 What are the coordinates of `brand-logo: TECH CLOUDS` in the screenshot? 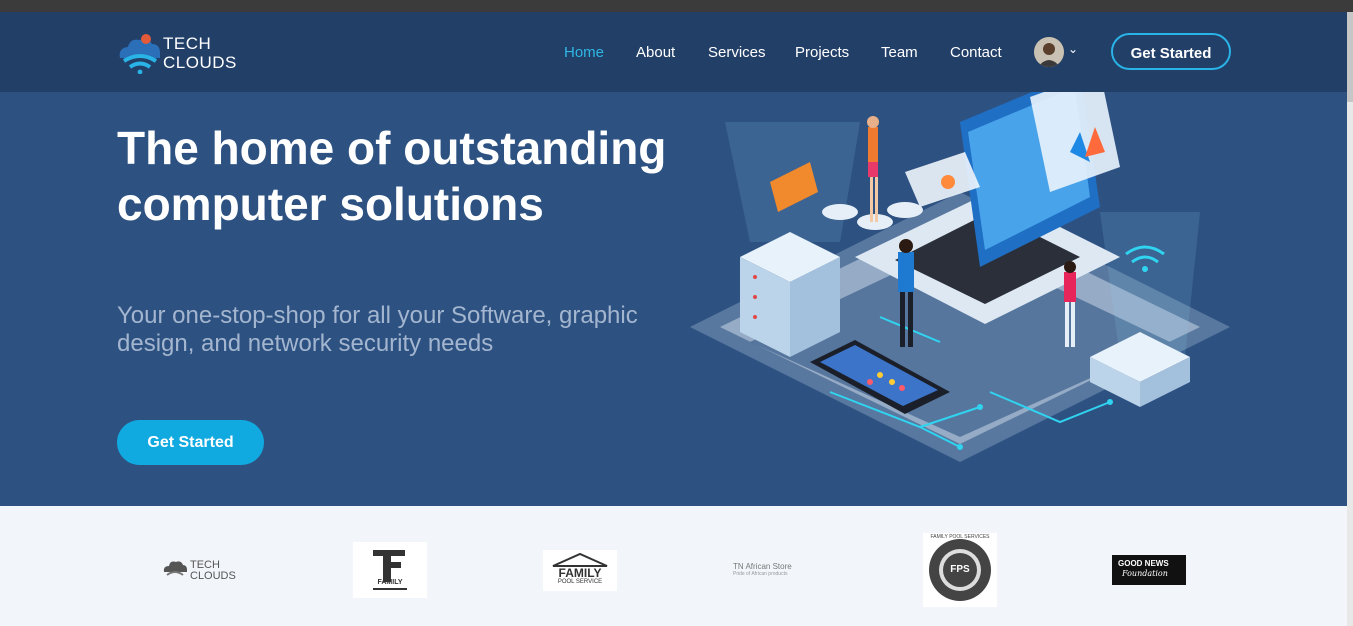 It's located at (186, 53).